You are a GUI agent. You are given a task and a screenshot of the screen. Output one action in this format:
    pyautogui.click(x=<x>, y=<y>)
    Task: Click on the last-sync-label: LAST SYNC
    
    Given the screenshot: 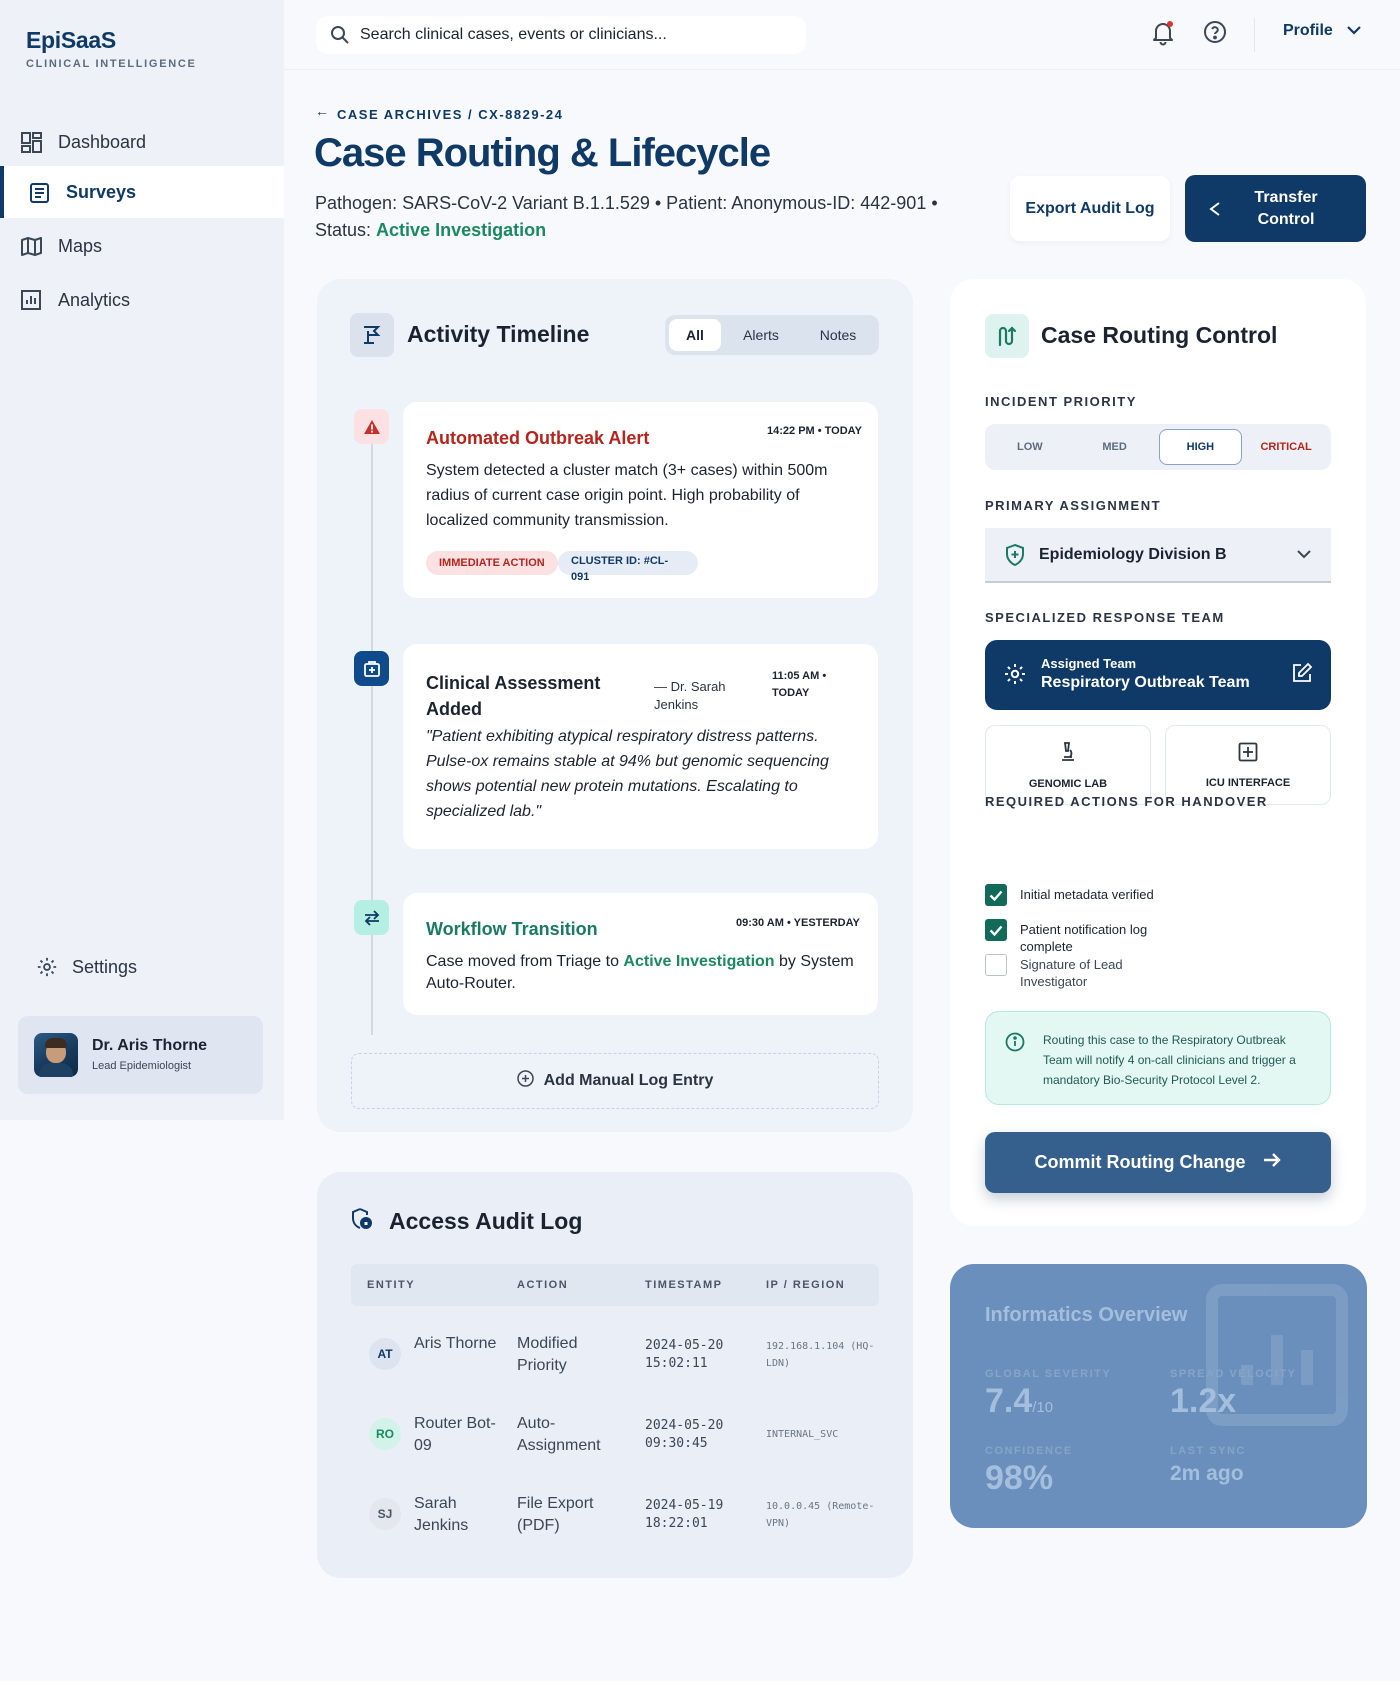 What is the action you would take?
    pyautogui.click(x=1208, y=1451)
    